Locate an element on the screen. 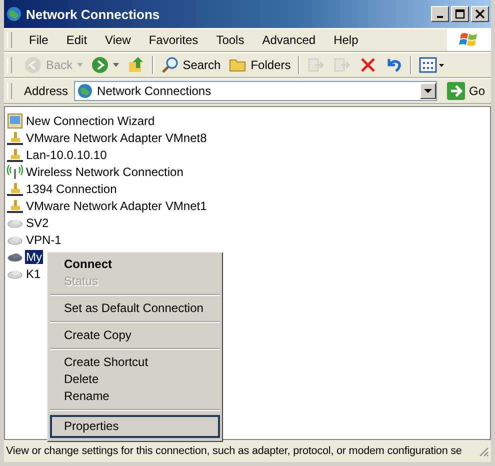  copy-to-icon is located at coordinates (341, 65).